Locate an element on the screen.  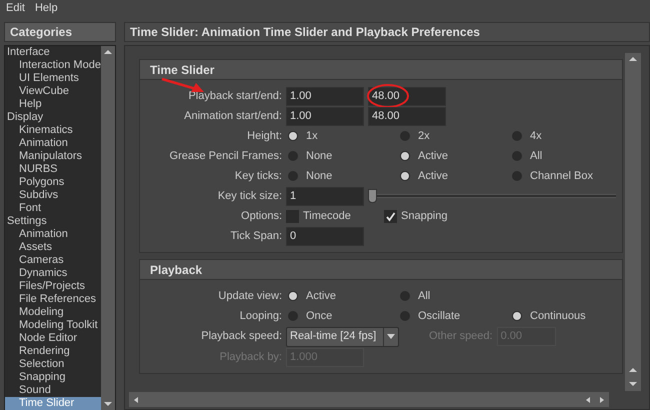
field-label: Animation start/end: is located at coordinates (233, 116).